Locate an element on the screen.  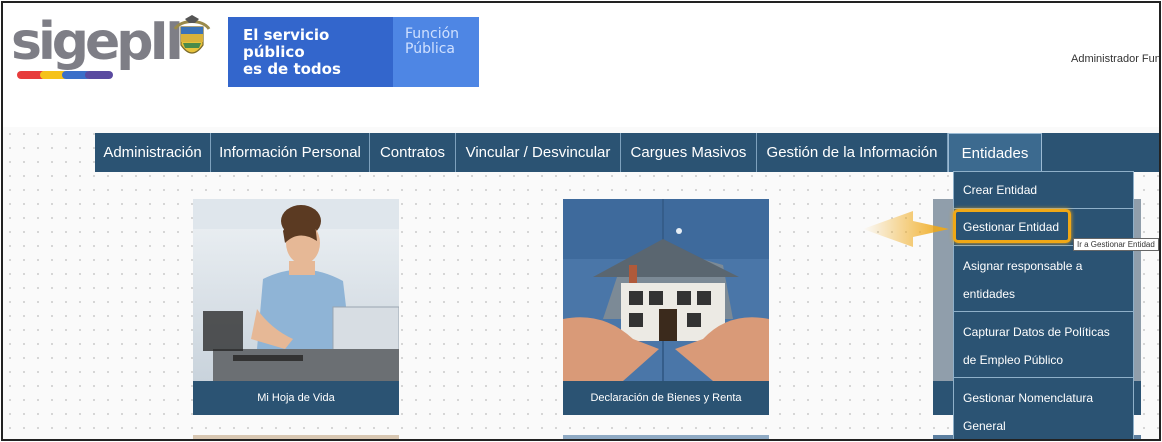
gov-slogan: El servicio público es de todos is located at coordinates (310, 52).